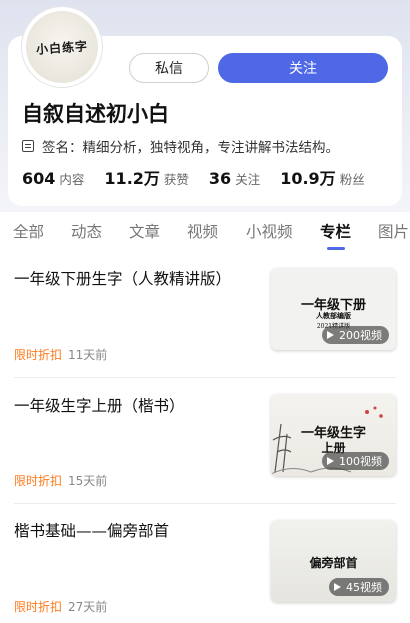 Image resolution: width=410 pixels, height=623 pixels. I want to click on avatar: 小白练字, so click(62, 47).